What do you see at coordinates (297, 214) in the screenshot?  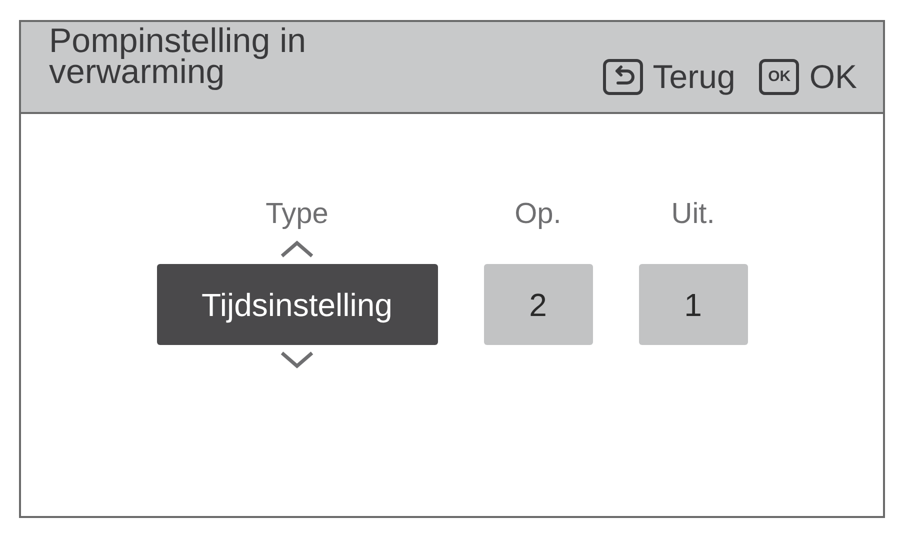 I see `field-label: Type` at bounding box center [297, 214].